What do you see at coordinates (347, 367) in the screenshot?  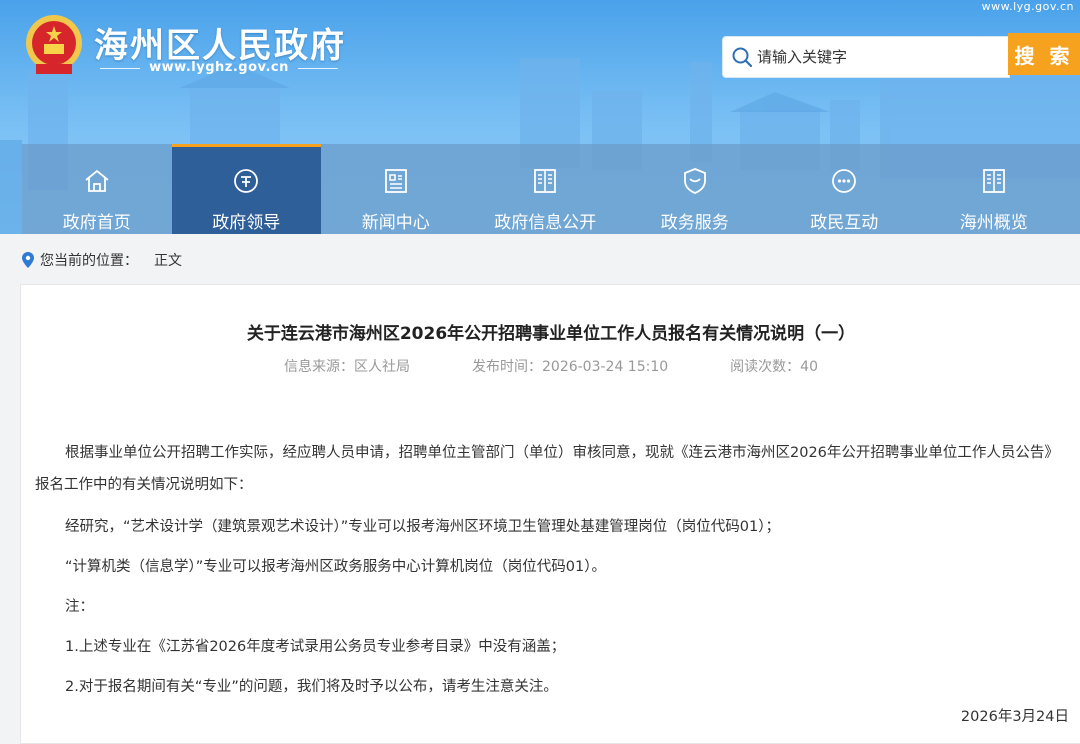 I see `article-source: 信息来源：区人社局` at bounding box center [347, 367].